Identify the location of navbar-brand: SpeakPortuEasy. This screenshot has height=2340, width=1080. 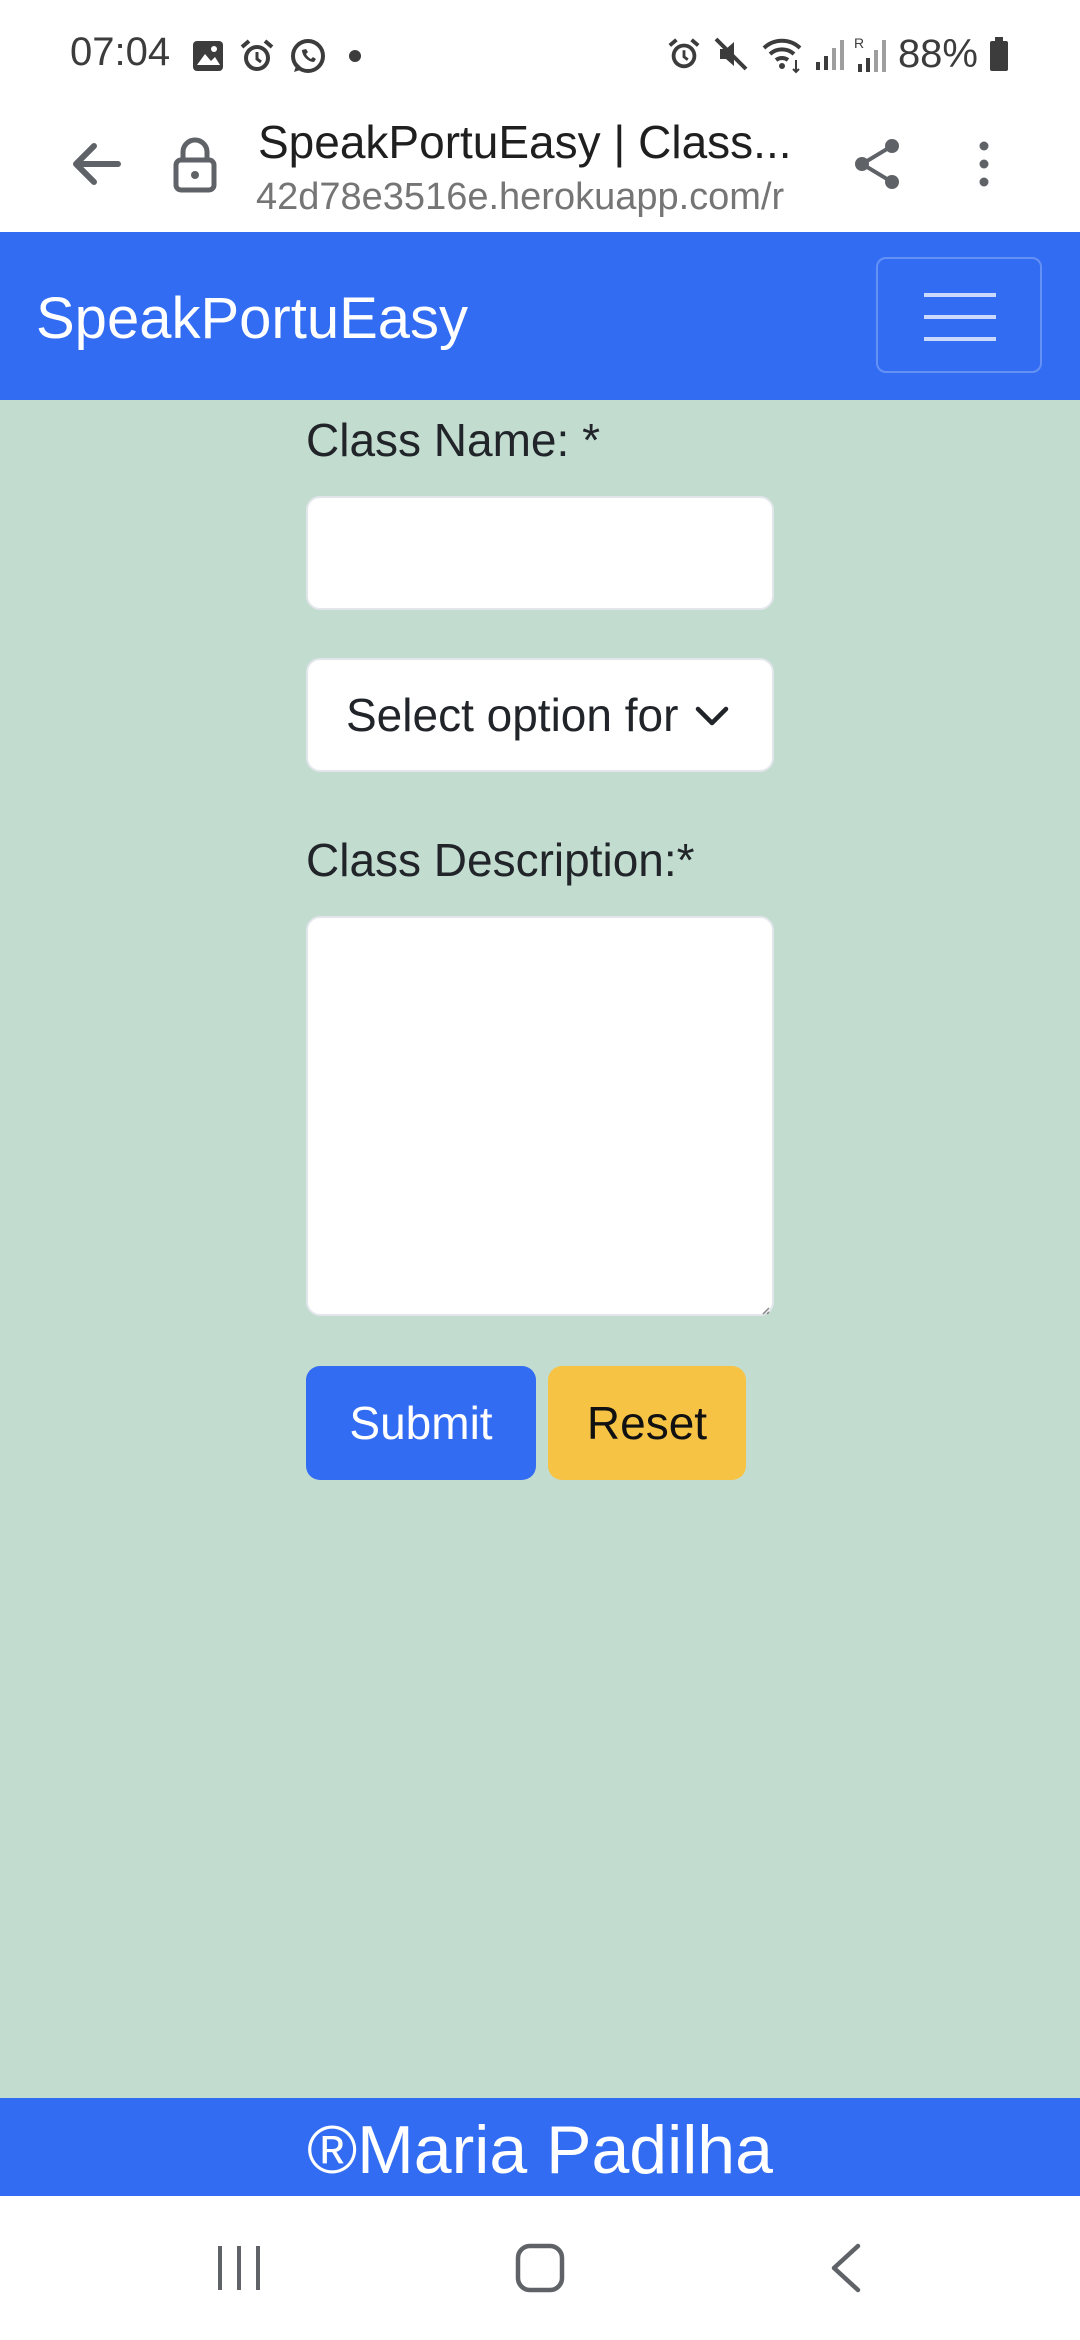
(252, 319).